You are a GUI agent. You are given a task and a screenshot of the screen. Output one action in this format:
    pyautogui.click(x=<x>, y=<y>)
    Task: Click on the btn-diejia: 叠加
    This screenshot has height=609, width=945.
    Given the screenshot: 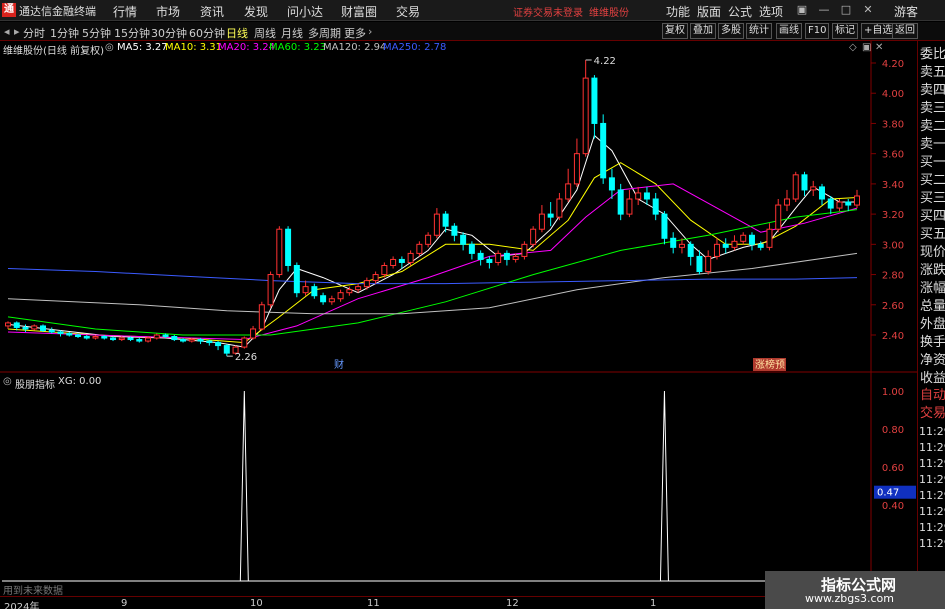 What is the action you would take?
    pyautogui.click(x=703, y=31)
    